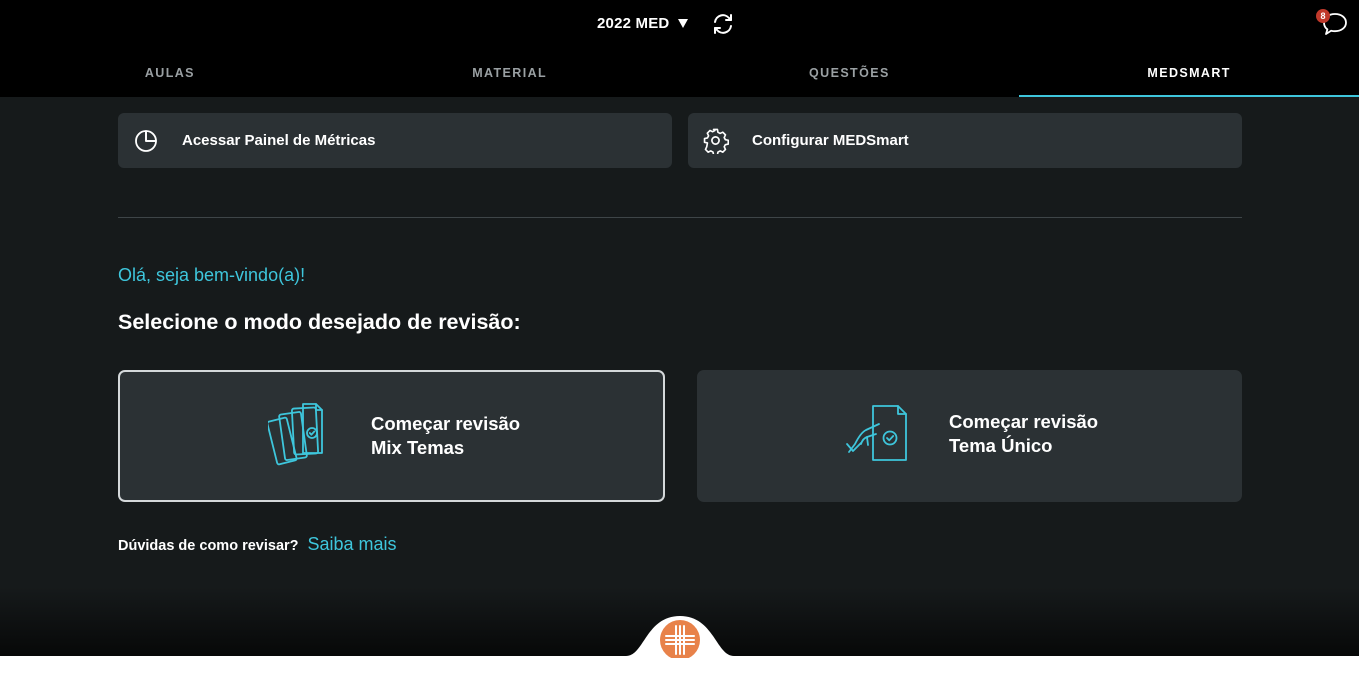 Image resolution: width=1359 pixels, height=675 pixels. I want to click on configure-medsmart-label: Configurar MEDSmart, so click(830, 140).